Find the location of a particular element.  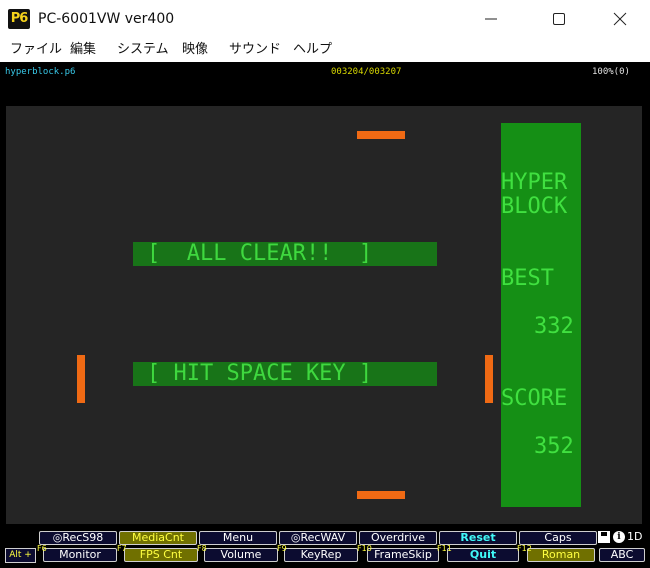

app-icon: P6 is located at coordinates (19, 19).